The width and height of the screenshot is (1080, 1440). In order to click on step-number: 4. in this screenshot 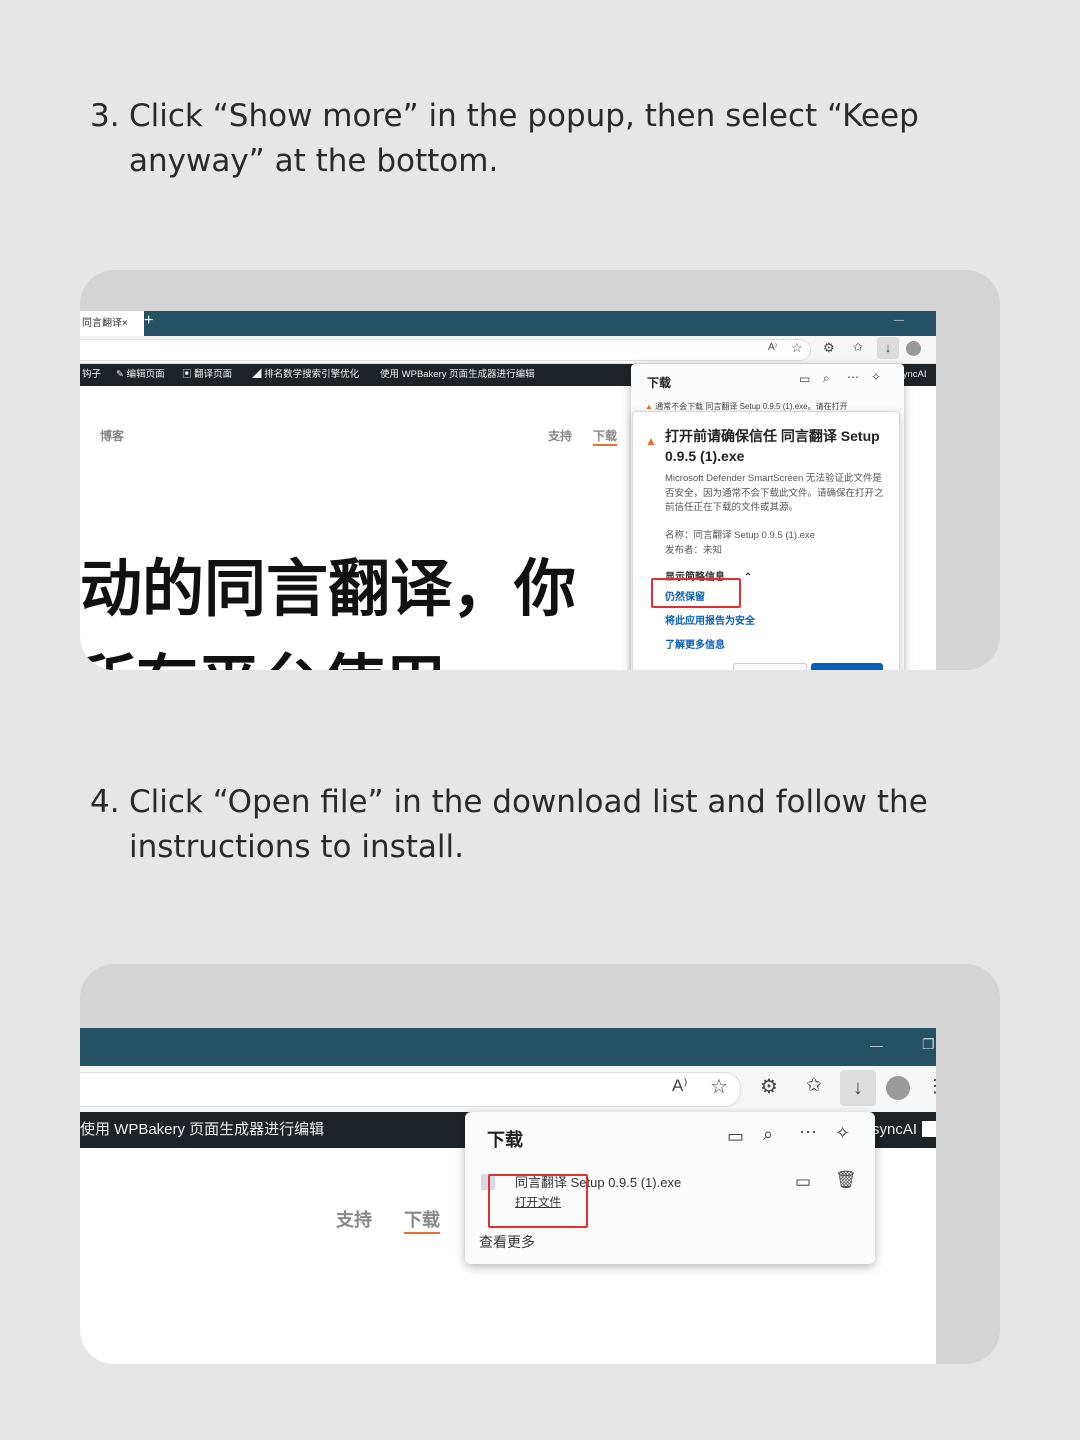, I will do `click(105, 802)`.